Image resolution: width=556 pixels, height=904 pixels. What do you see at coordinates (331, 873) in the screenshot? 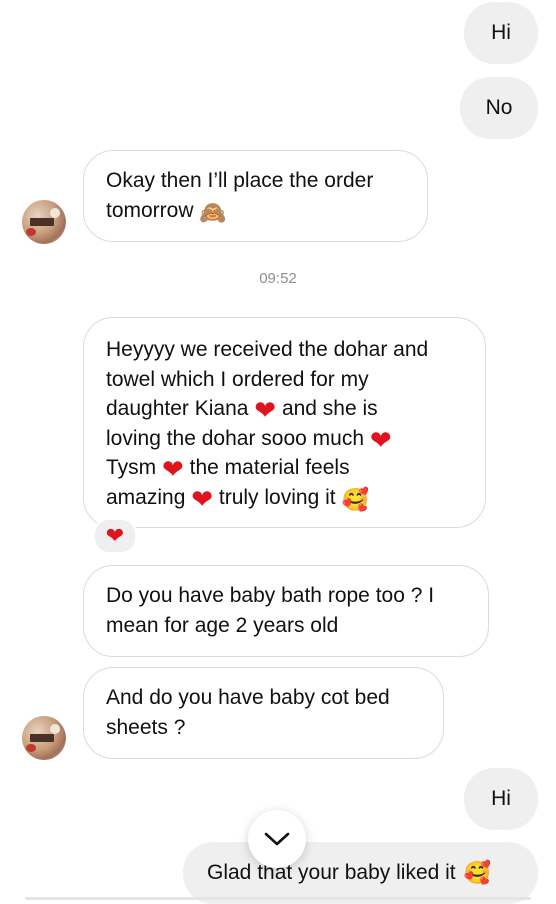
I see `message-text: Glad that your baby liked it` at bounding box center [331, 873].